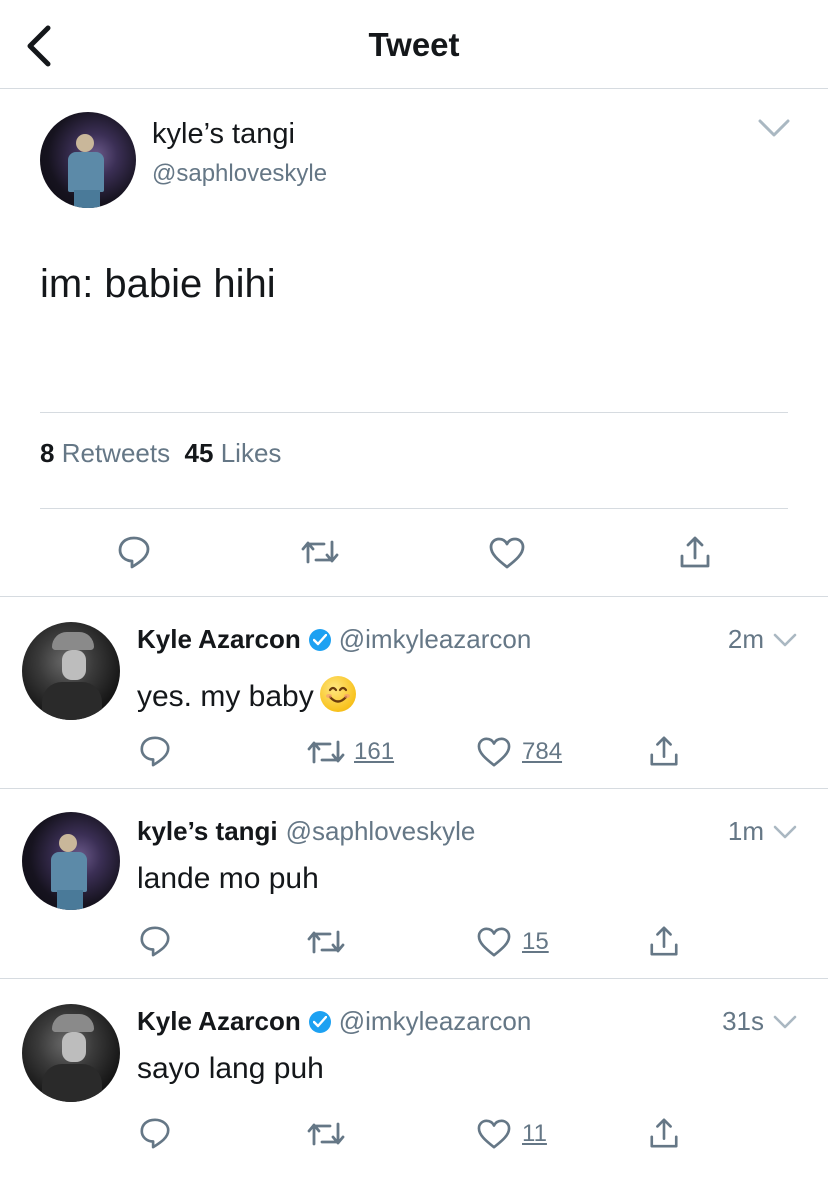 The height and width of the screenshot is (1200, 828). Describe the element at coordinates (535, 942) in the screenshot. I see `like-count: 15` at that location.